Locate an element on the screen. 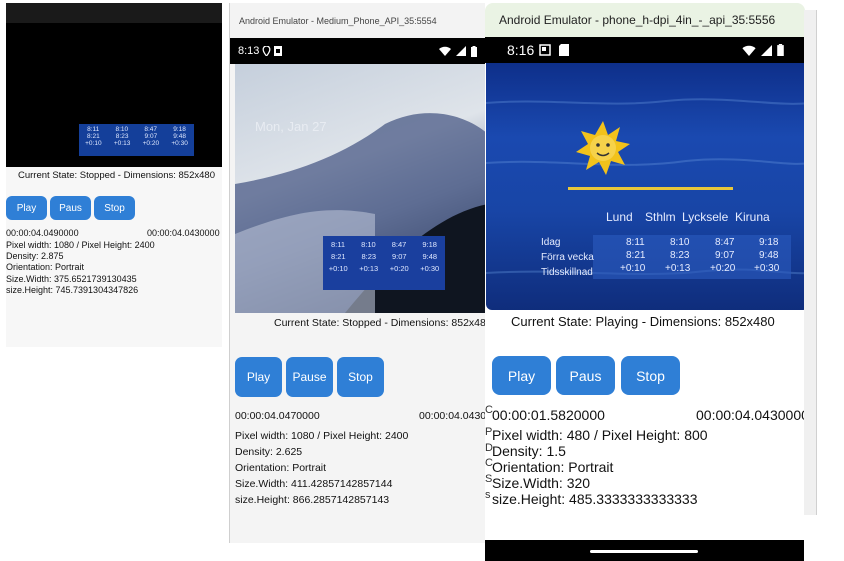 The image size is (844, 561). pixel-size-text: Pixel width: 480 / Pixel Height: 800 is located at coordinates (600, 435).